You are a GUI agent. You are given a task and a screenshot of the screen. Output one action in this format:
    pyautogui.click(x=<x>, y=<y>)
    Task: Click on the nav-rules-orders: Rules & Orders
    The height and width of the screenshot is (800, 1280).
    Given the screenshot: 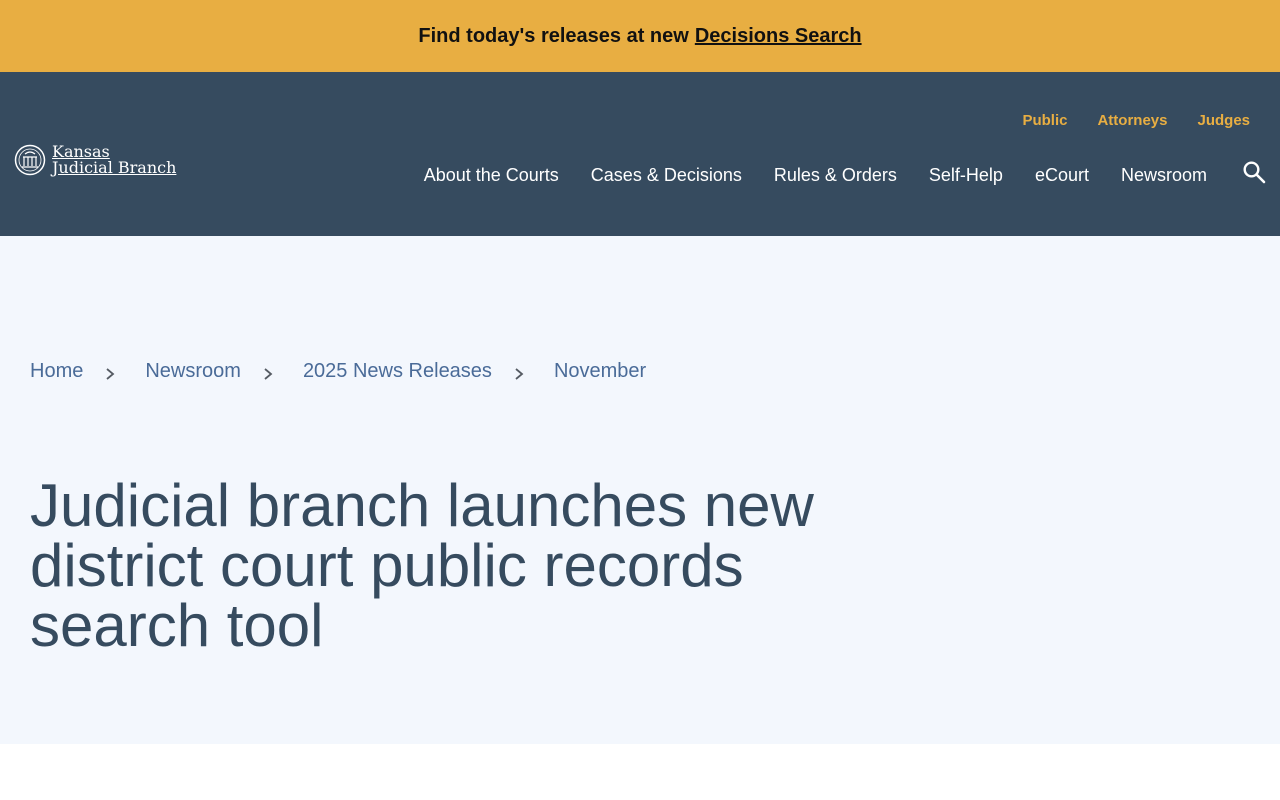 What is the action you would take?
    pyautogui.click(x=835, y=175)
    